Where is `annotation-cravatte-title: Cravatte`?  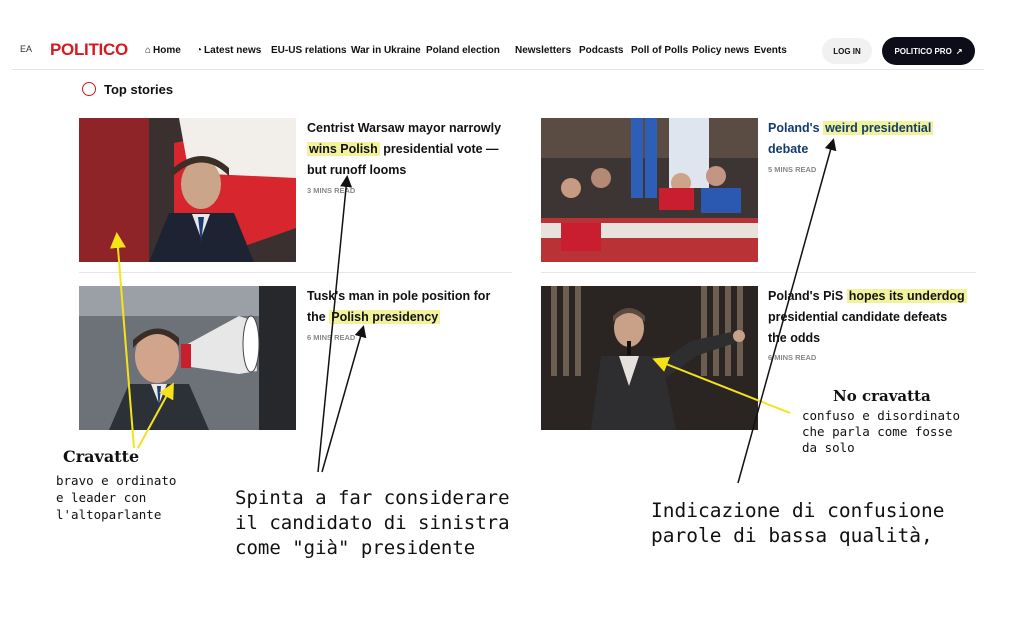 annotation-cravatte-title: Cravatte is located at coordinates (101, 456).